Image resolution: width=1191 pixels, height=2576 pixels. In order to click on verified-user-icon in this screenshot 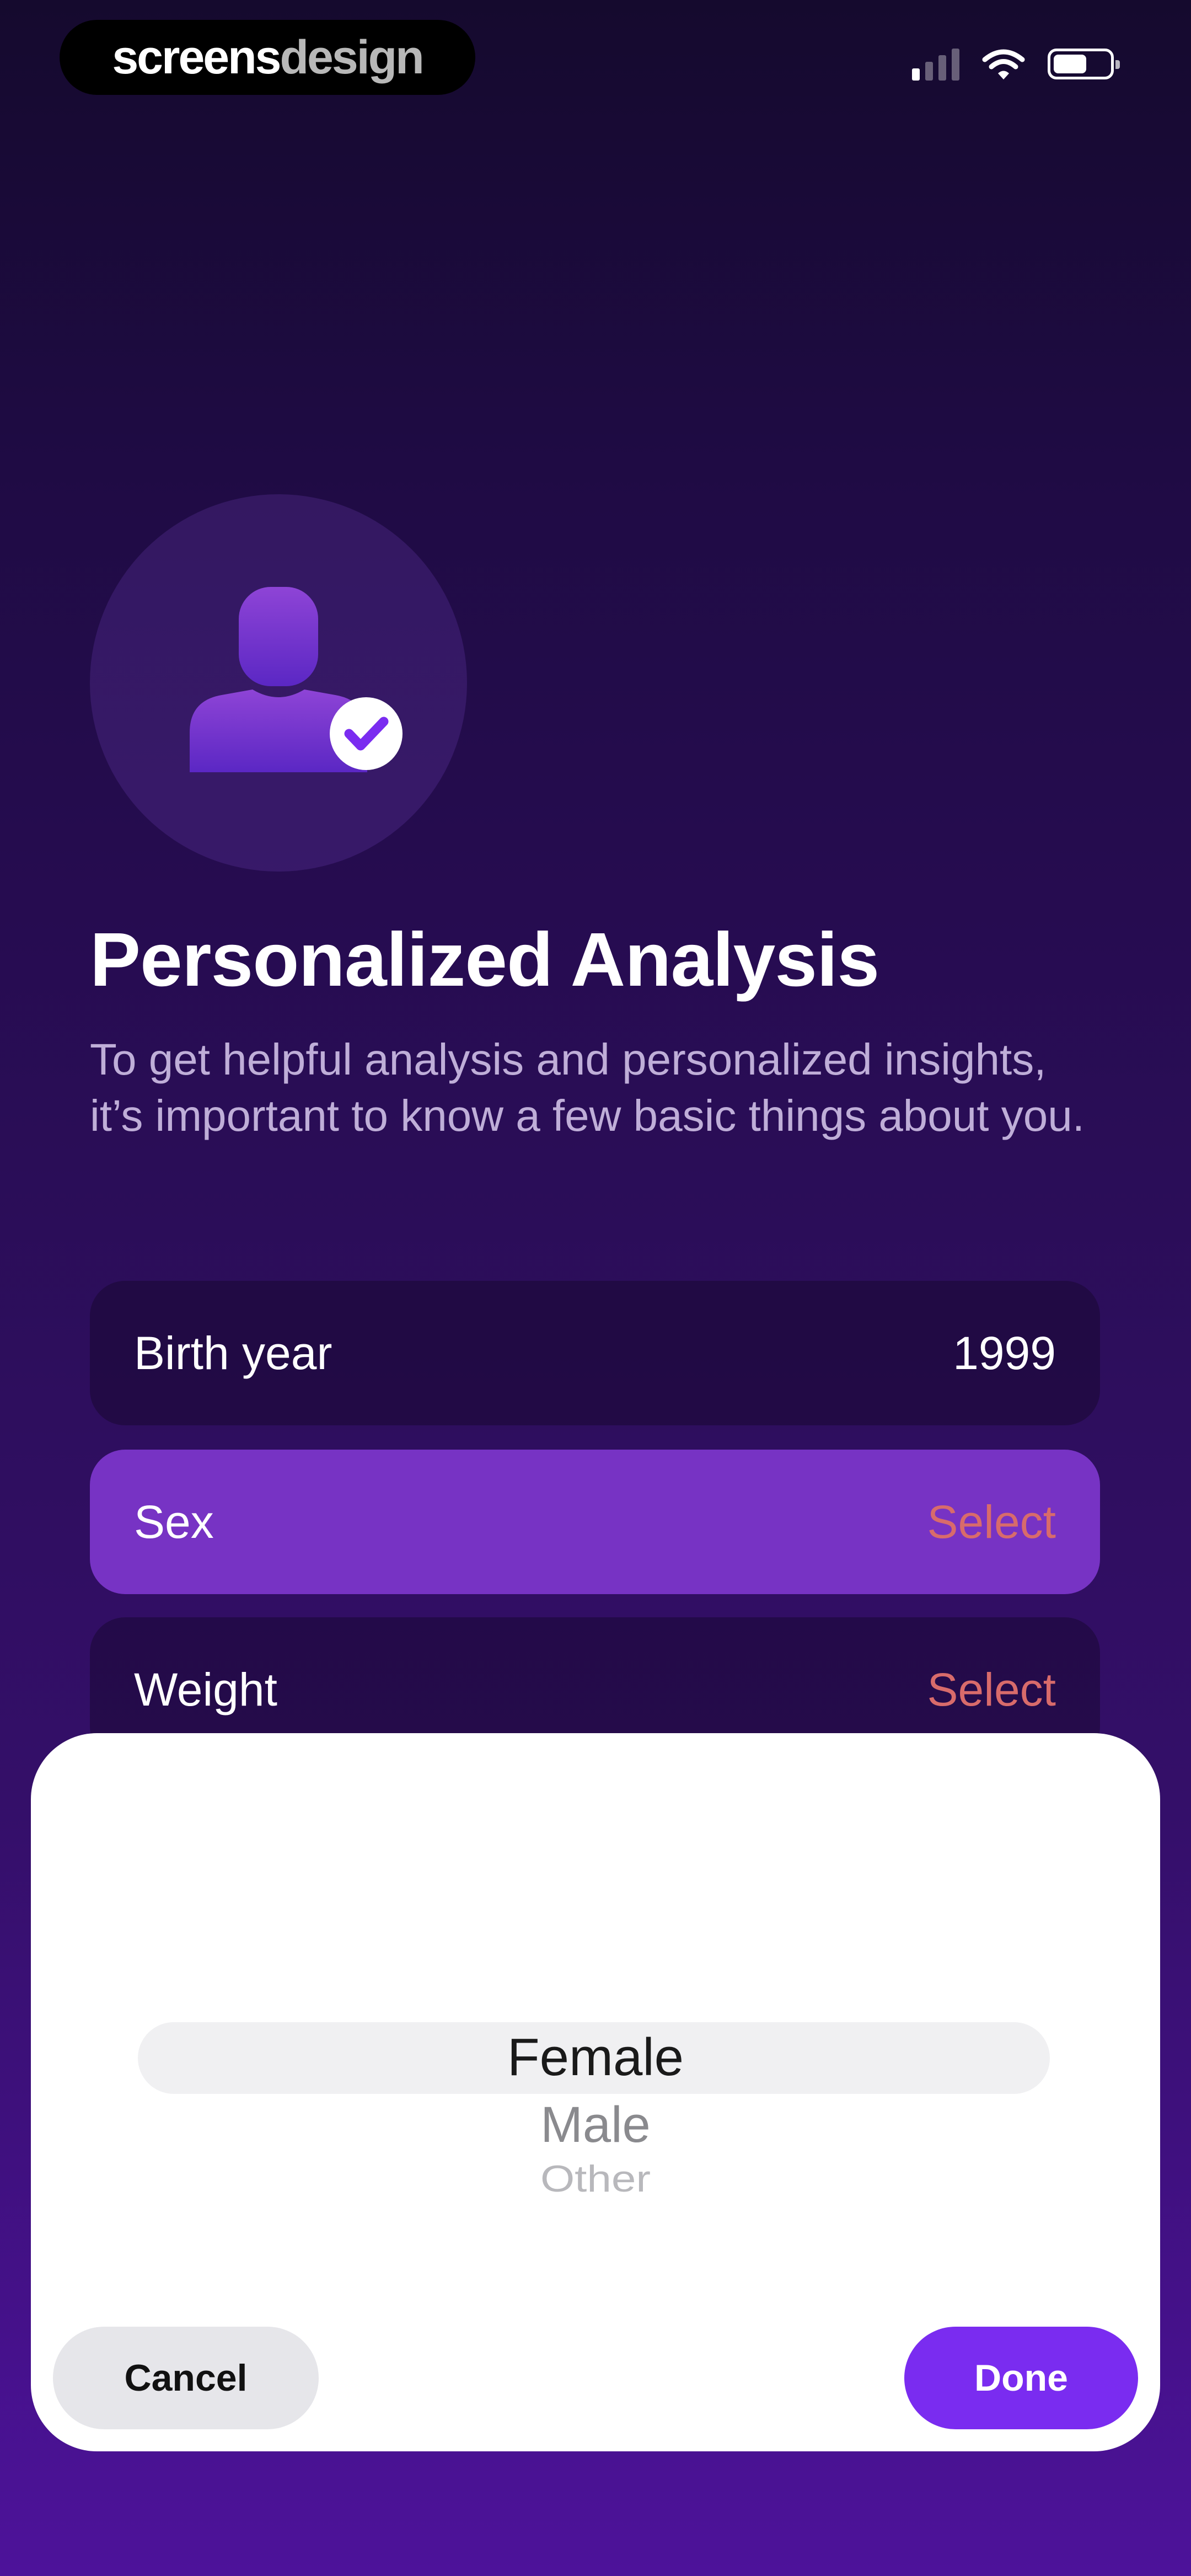, I will do `click(297, 679)`.